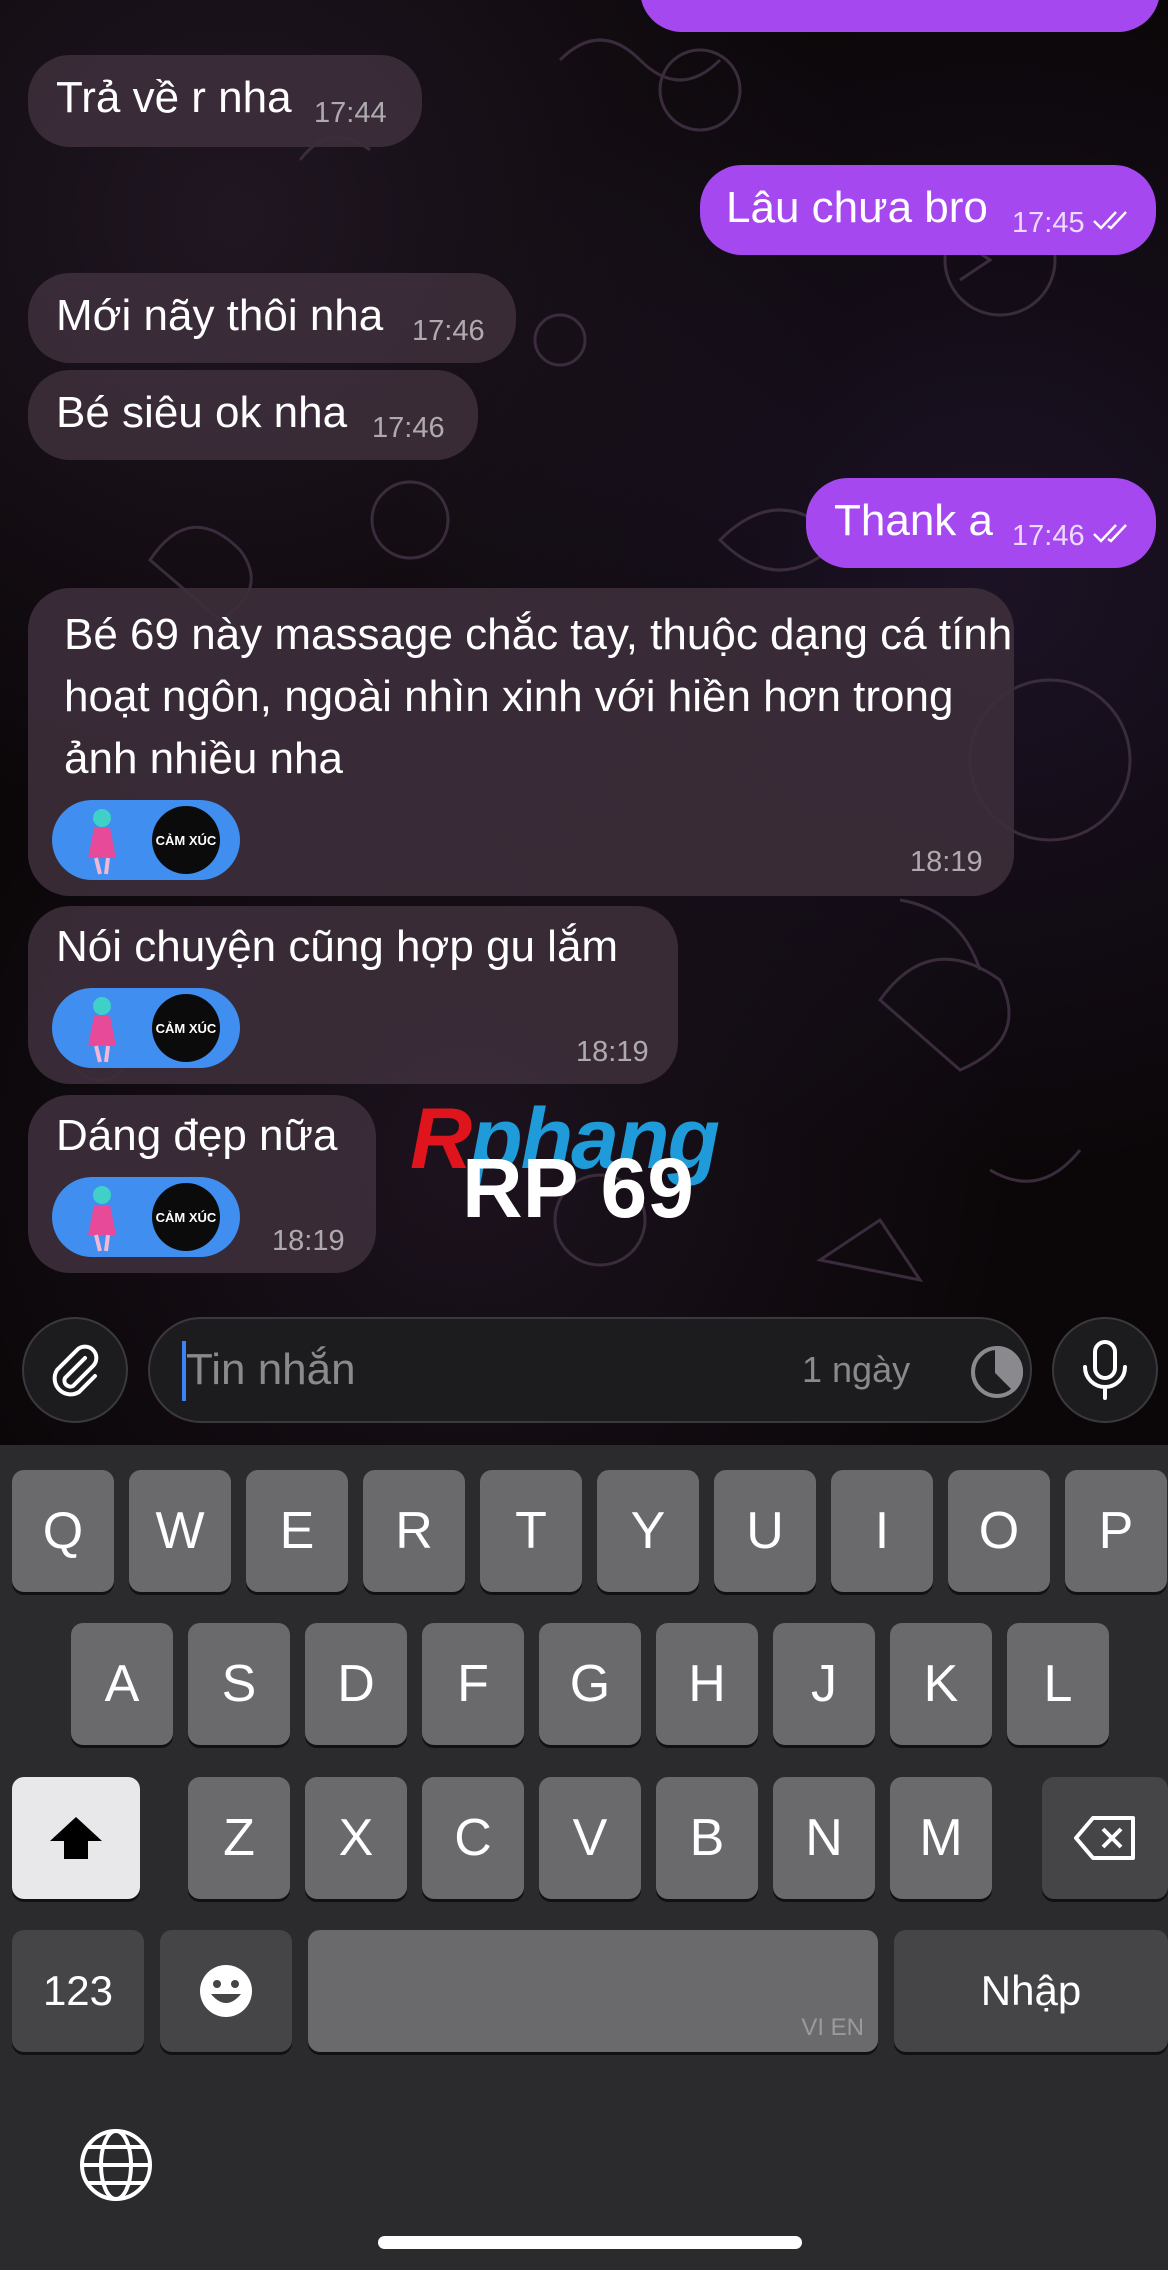  I want to click on message-input-bar: Tin nhắn 1 ngày, so click(584, 1370).